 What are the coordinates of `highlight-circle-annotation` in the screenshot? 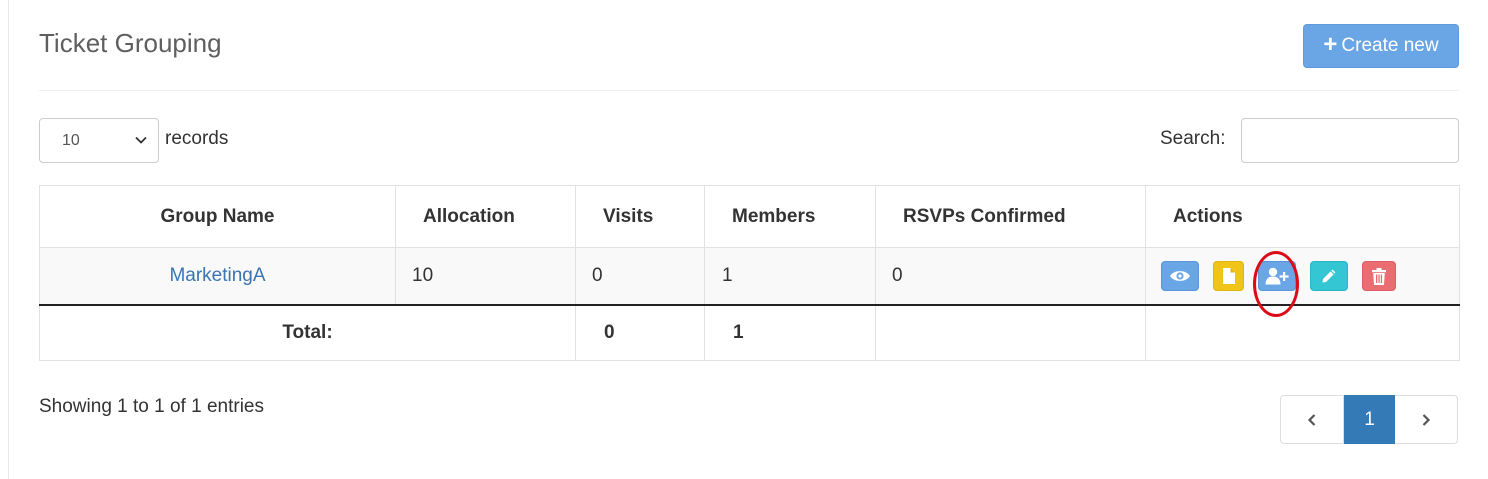 It's located at (1276, 284).